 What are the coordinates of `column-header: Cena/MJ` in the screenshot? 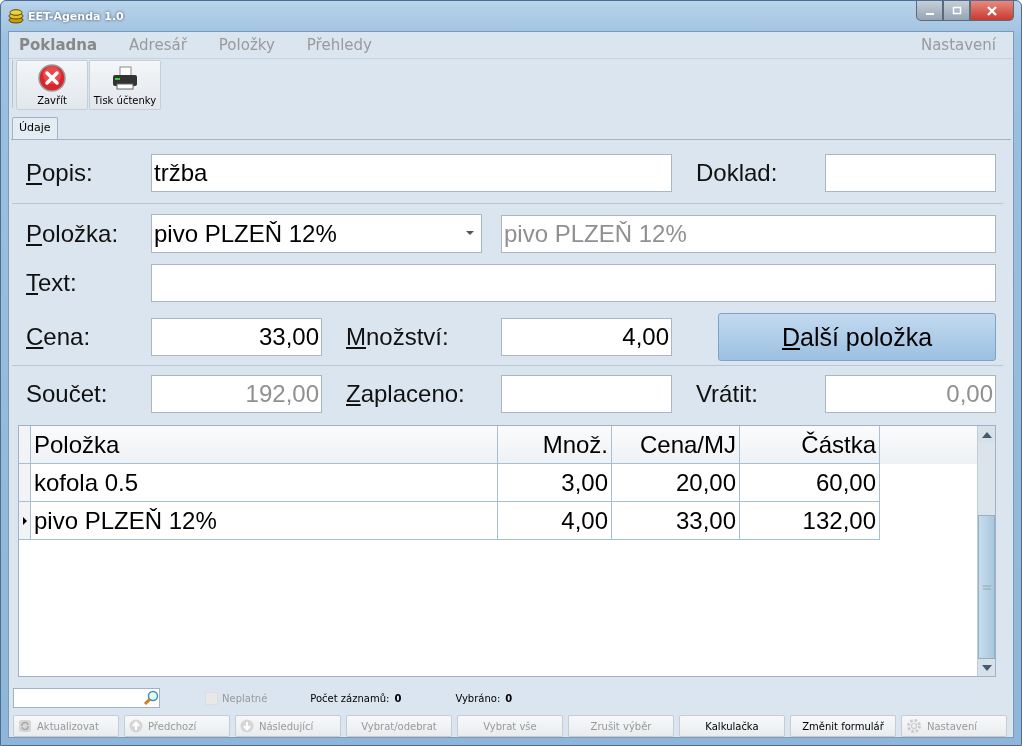 It's located at (676, 445).